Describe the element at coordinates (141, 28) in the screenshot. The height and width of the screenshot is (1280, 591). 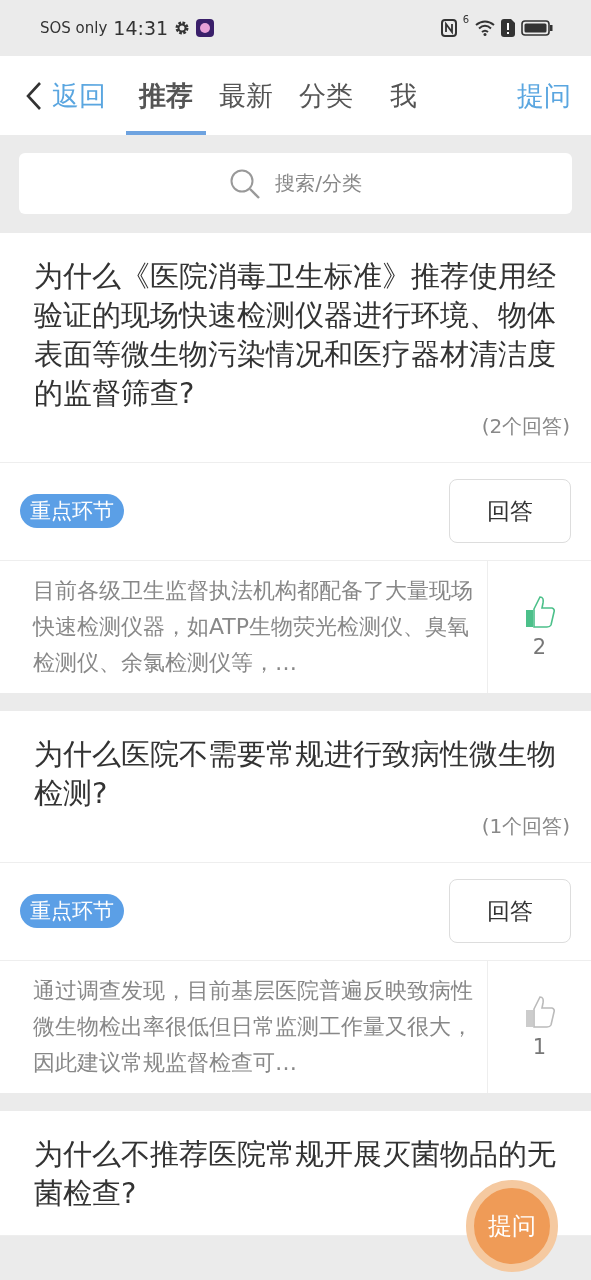
I see `clock: 14:31` at that location.